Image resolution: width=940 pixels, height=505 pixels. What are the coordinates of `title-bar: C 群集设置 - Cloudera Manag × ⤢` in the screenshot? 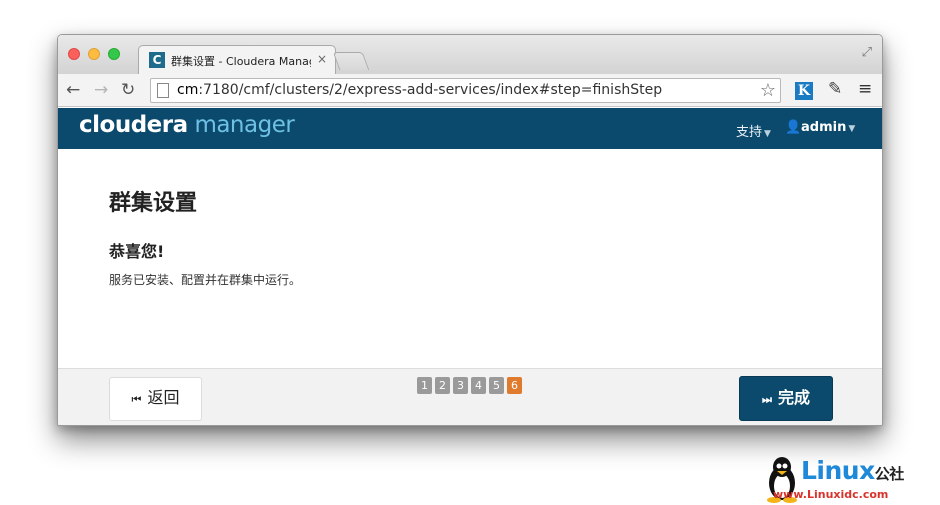 It's located at (470, 54).